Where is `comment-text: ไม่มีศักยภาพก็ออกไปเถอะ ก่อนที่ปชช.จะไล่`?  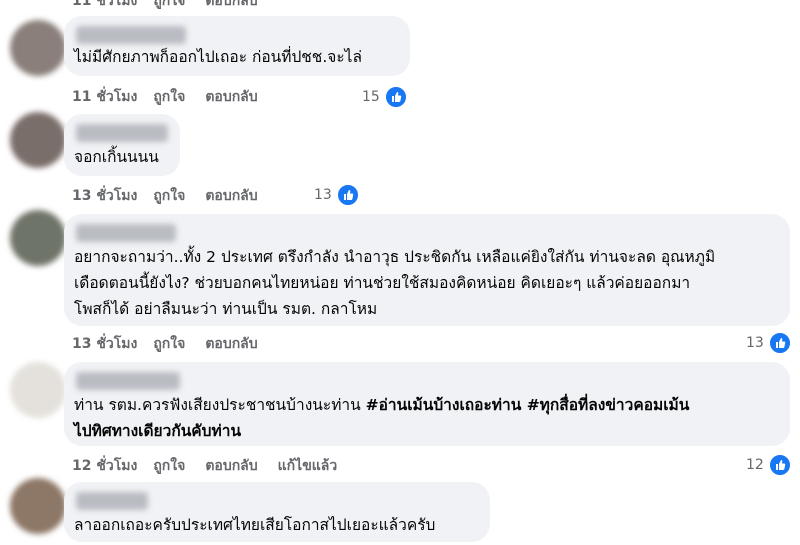
comment-text: ไม่มีศักยภาพก็ออกไปเถอะ ก่อนที่ปชช.จะไล่ is located at coordinates (218, 57).